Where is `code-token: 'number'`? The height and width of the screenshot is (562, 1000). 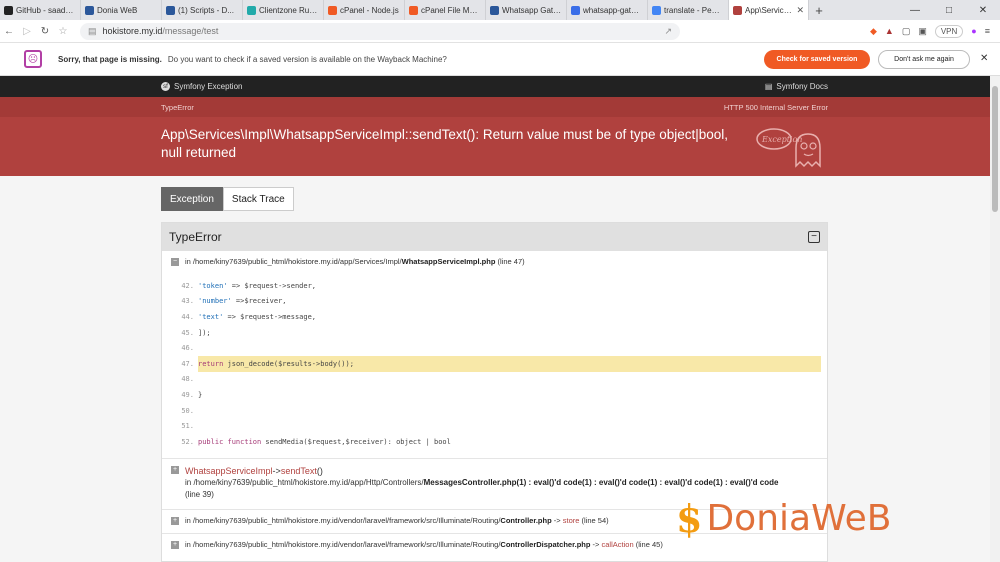 code-token: 'number' is located at coordinates (215, 301).